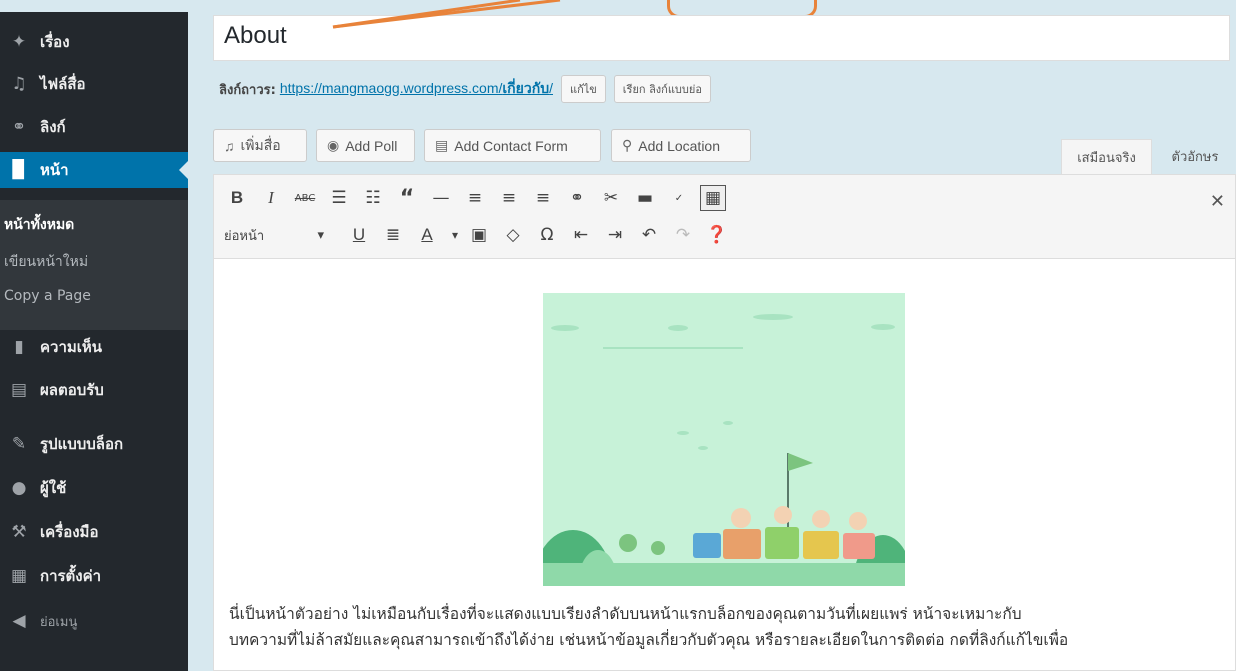 The image size is (1236, 671). What do you see at coordinates (407, 198) in the screenshot?
I see `blockquote-icon: “` at bounding box center [407, 198].